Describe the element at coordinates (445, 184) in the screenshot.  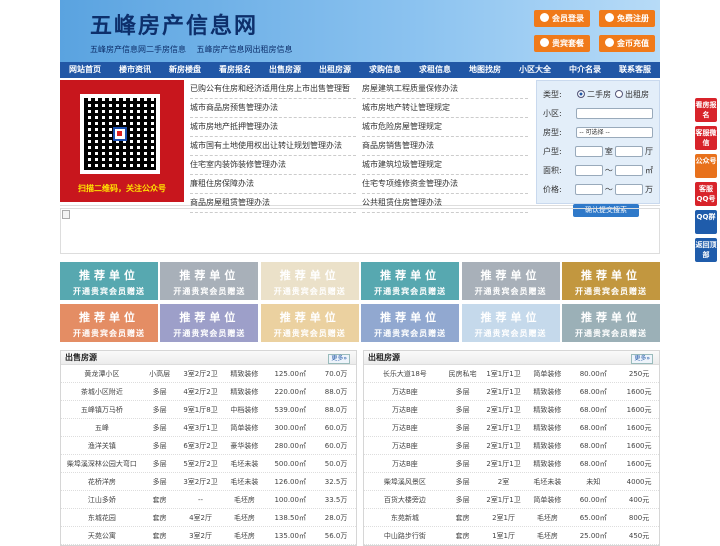
I see `news-link: 住宅专项维修资金管理办法` at that location.